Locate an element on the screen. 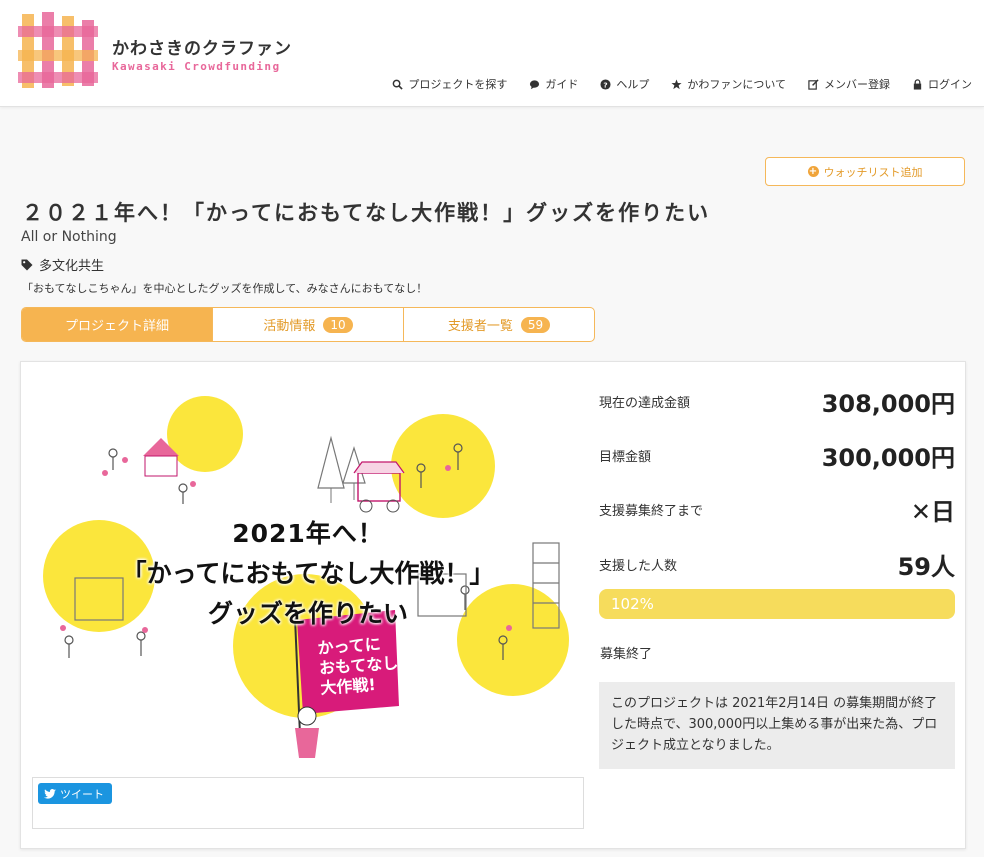 Image resolution: width=984 pixels, height=857 pixels. activity-count-badge: 10 is located at coordinates (338, 324).